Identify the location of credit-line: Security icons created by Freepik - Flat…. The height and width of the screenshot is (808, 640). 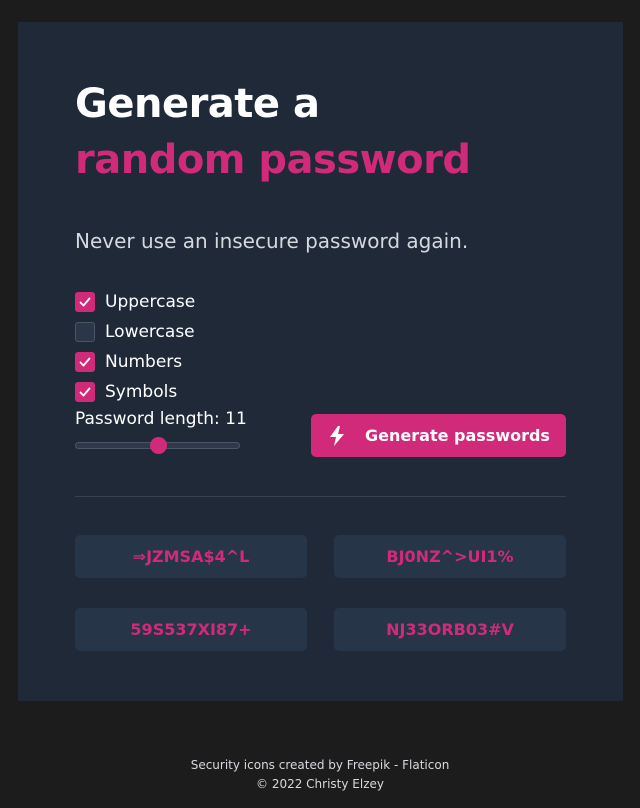
(320, 765).